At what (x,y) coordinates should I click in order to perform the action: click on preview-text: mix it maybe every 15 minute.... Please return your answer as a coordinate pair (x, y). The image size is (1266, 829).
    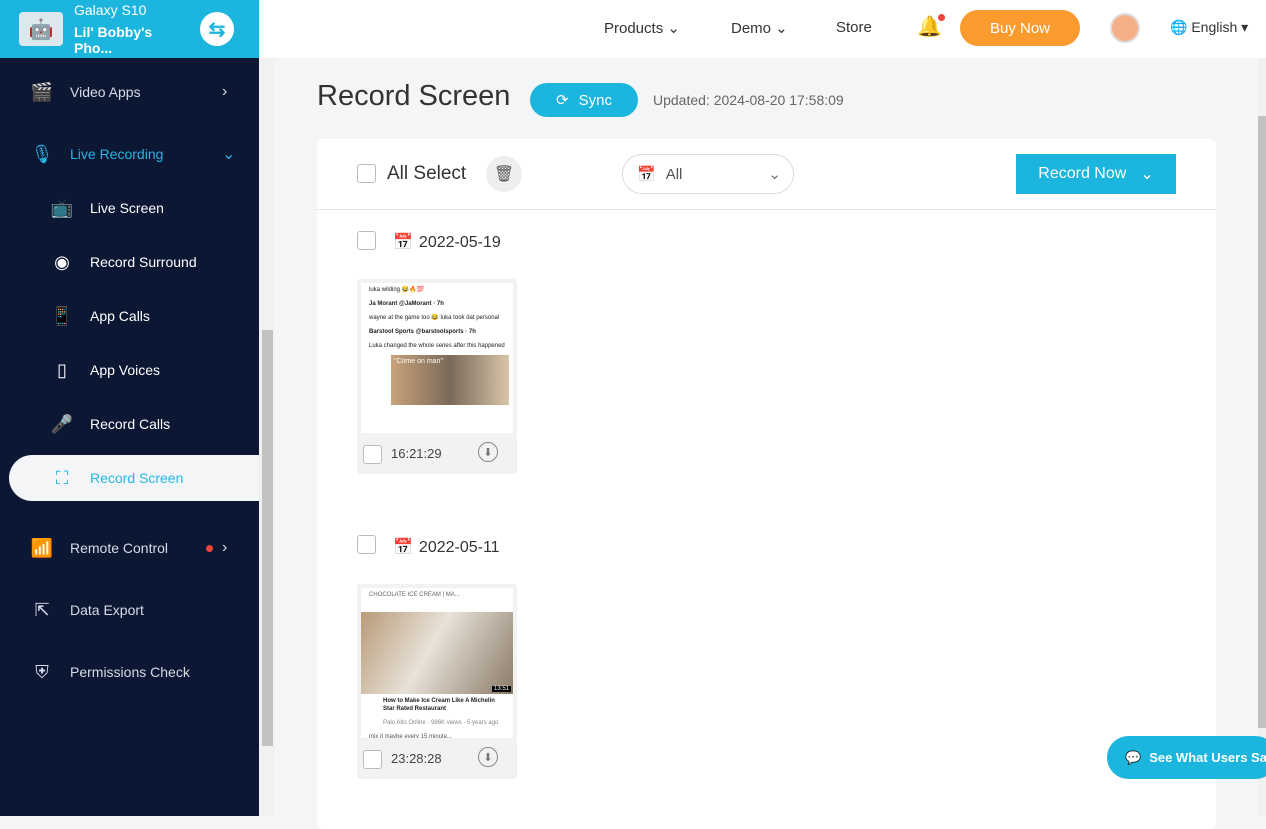
    Looking at the image, I should click on (411, 736).